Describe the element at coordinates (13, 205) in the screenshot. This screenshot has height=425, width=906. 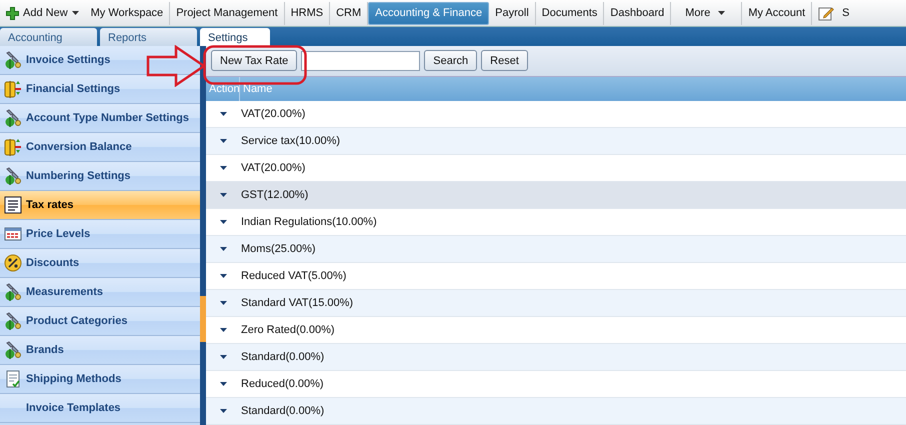
I see `list-icon` at that location.